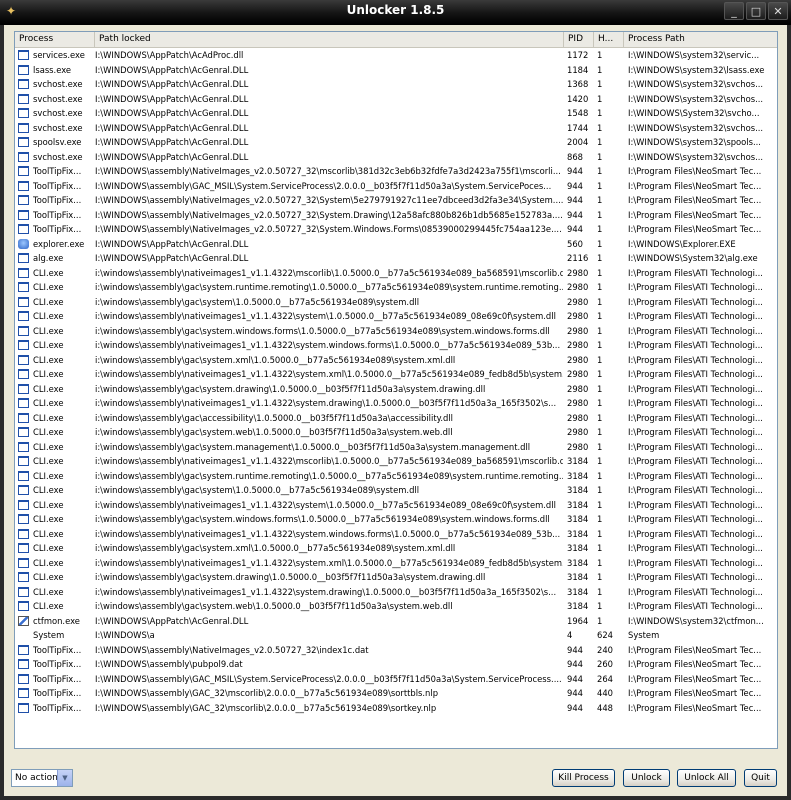 The height and width of the screenshot is (800, 791). Describe the element at coordinates (756, 11) in the screenshot. I see `maximize-button: □` at that location.